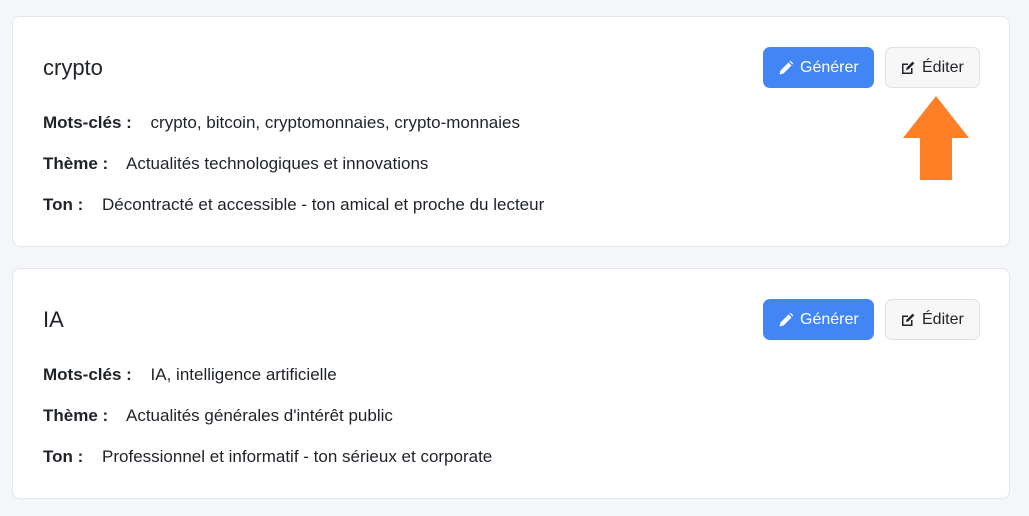 The image size is (1029, 516). Describe the element at coordinates (243, 374) in the screenshot. I see `keywords-value: IA, intelligence artificielle` at that location.